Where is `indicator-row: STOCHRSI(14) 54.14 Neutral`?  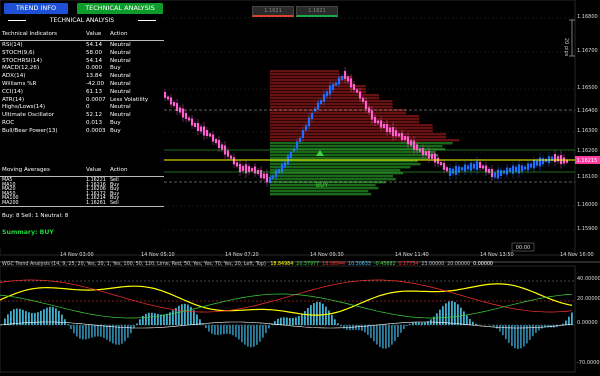
indicator-row: STOCHRSI(14) 54.14 Neutral is located at coordinates (82, 62).